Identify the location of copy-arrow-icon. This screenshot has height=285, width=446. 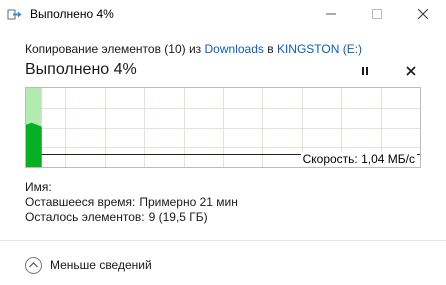
(15, 15).